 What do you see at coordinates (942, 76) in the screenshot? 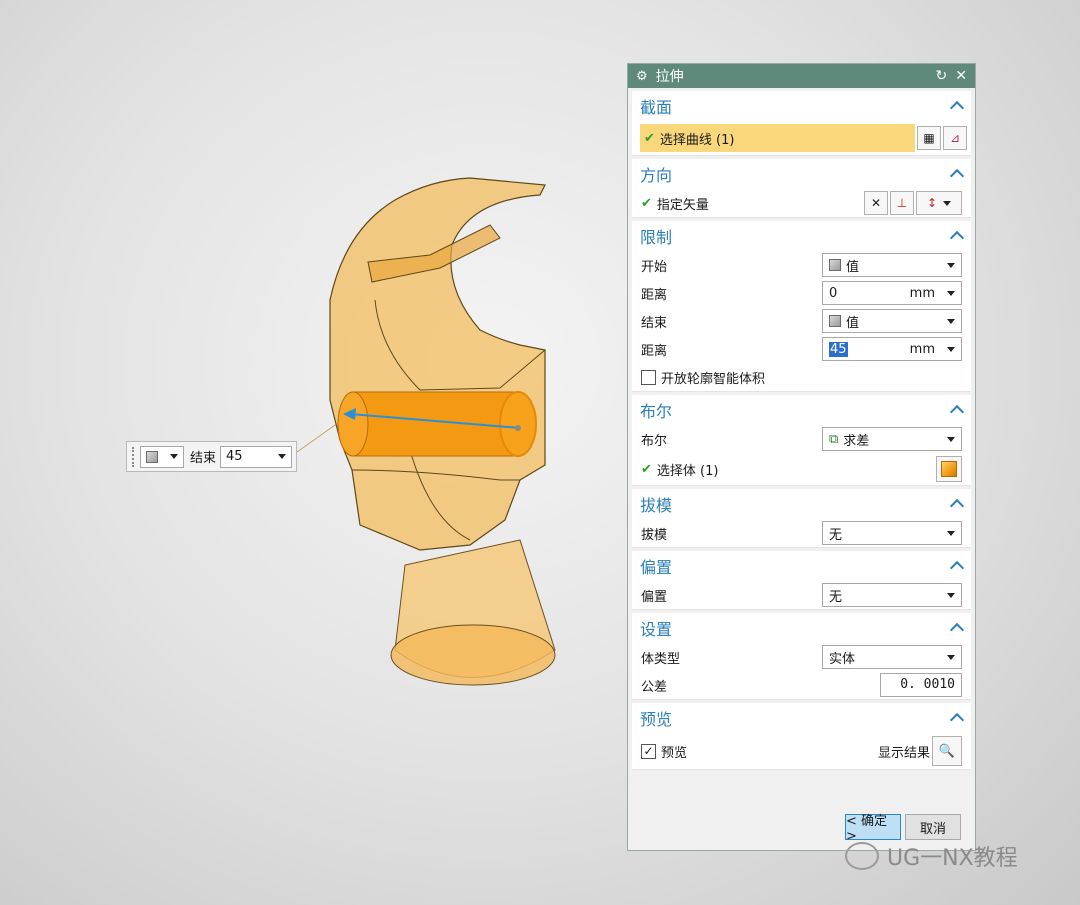
I see `reset-icon: ↻` at bounding box center [942, 76].